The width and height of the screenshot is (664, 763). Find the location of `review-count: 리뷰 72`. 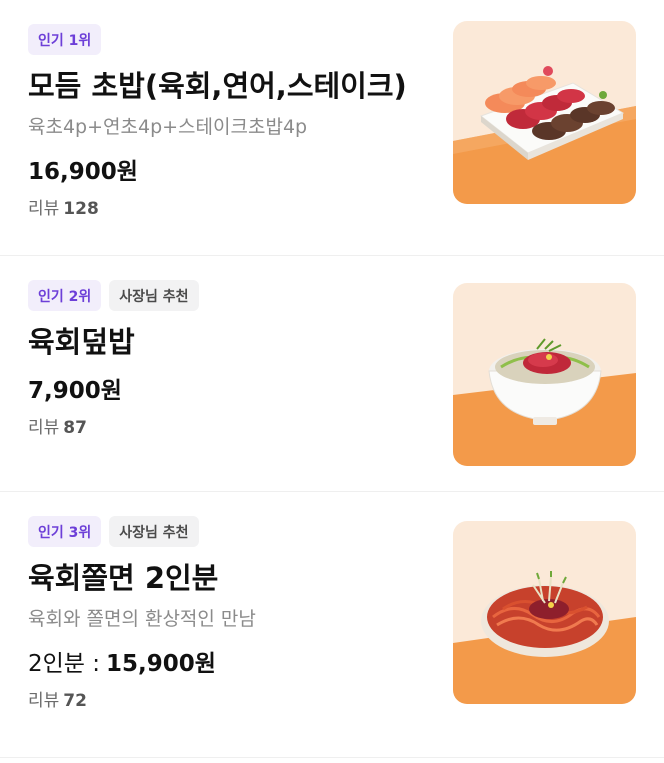

review-count: 리뷰 72 is located at coordinates (233, 701).